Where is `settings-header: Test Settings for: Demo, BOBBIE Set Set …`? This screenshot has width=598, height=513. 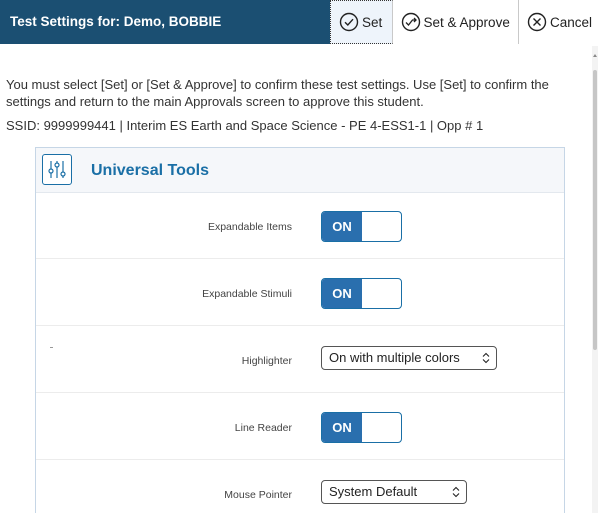 settings-header: Test Settings for: Demo, BOBBIE Set Set … is located at coordinates (299, 22).